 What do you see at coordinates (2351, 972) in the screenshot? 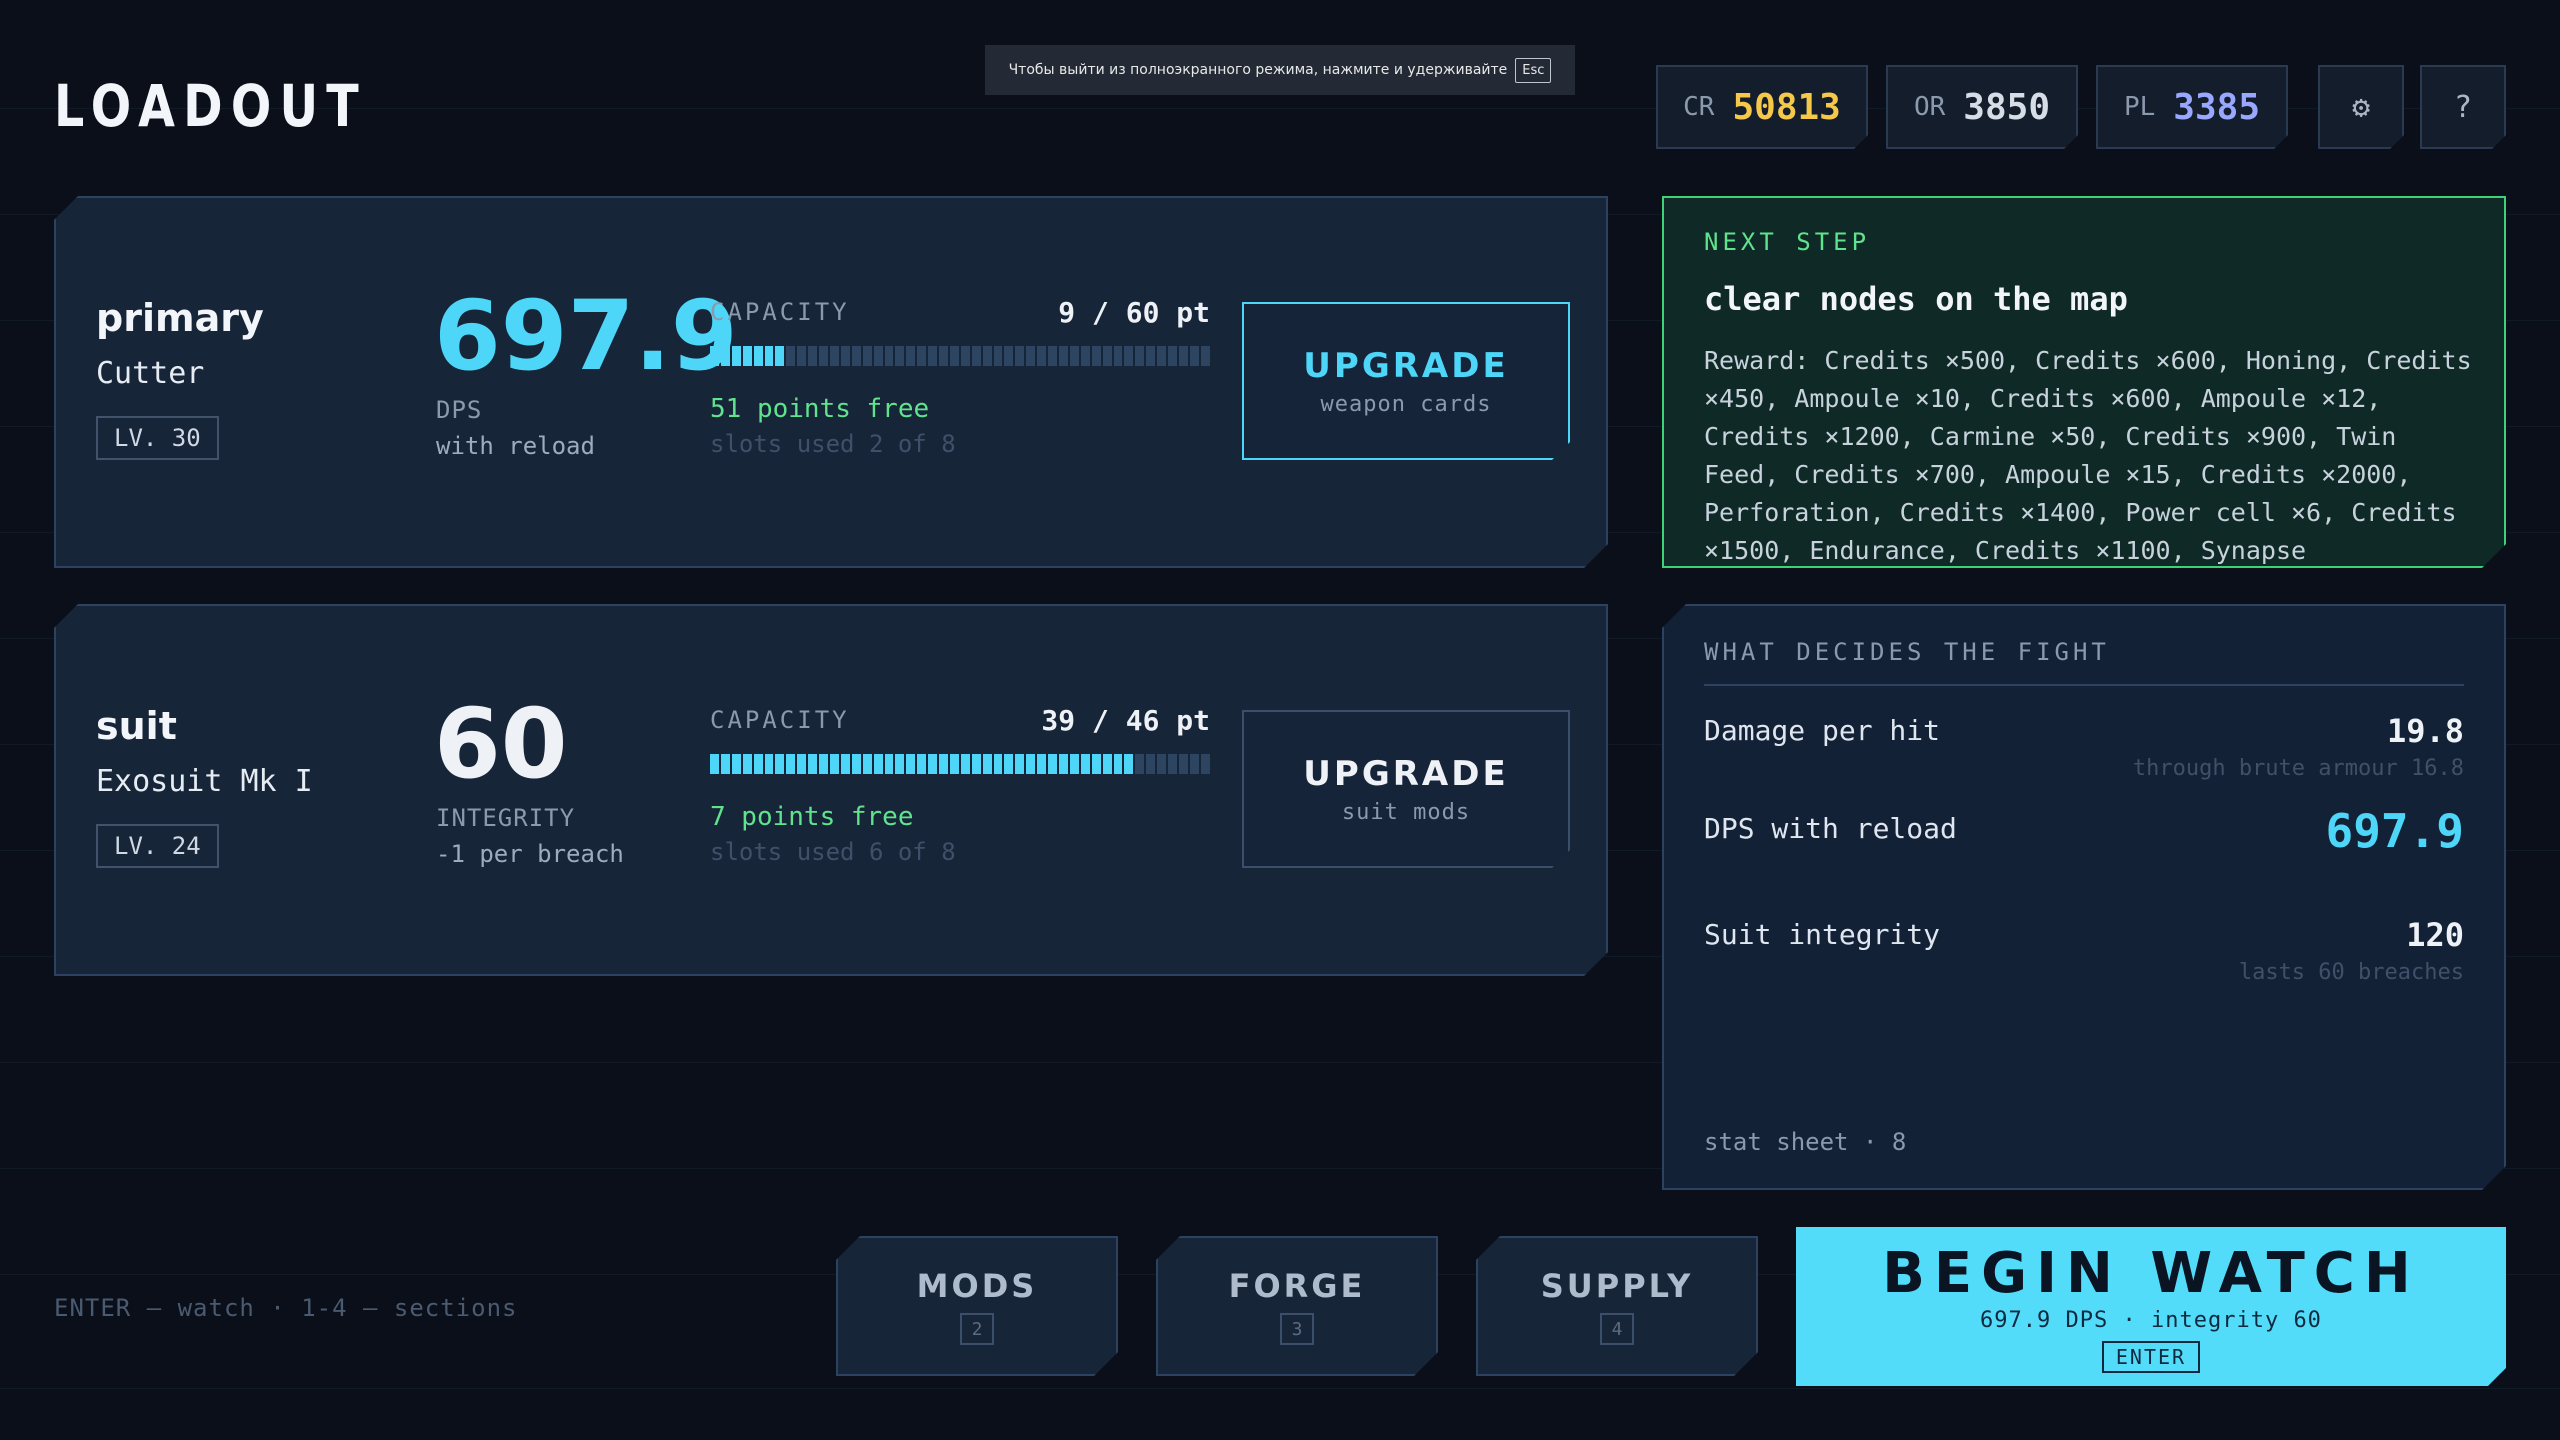
I see `stat-sub-integrity: lasts 60 breaches` at bounding box center [2351, 972].